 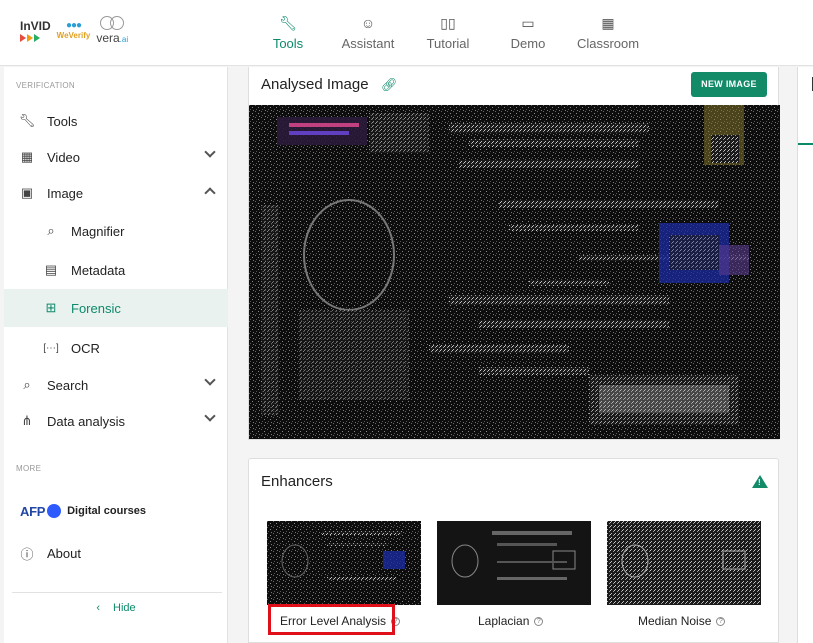 I want to click on active-tab-underline, so click(x=805, y=144).